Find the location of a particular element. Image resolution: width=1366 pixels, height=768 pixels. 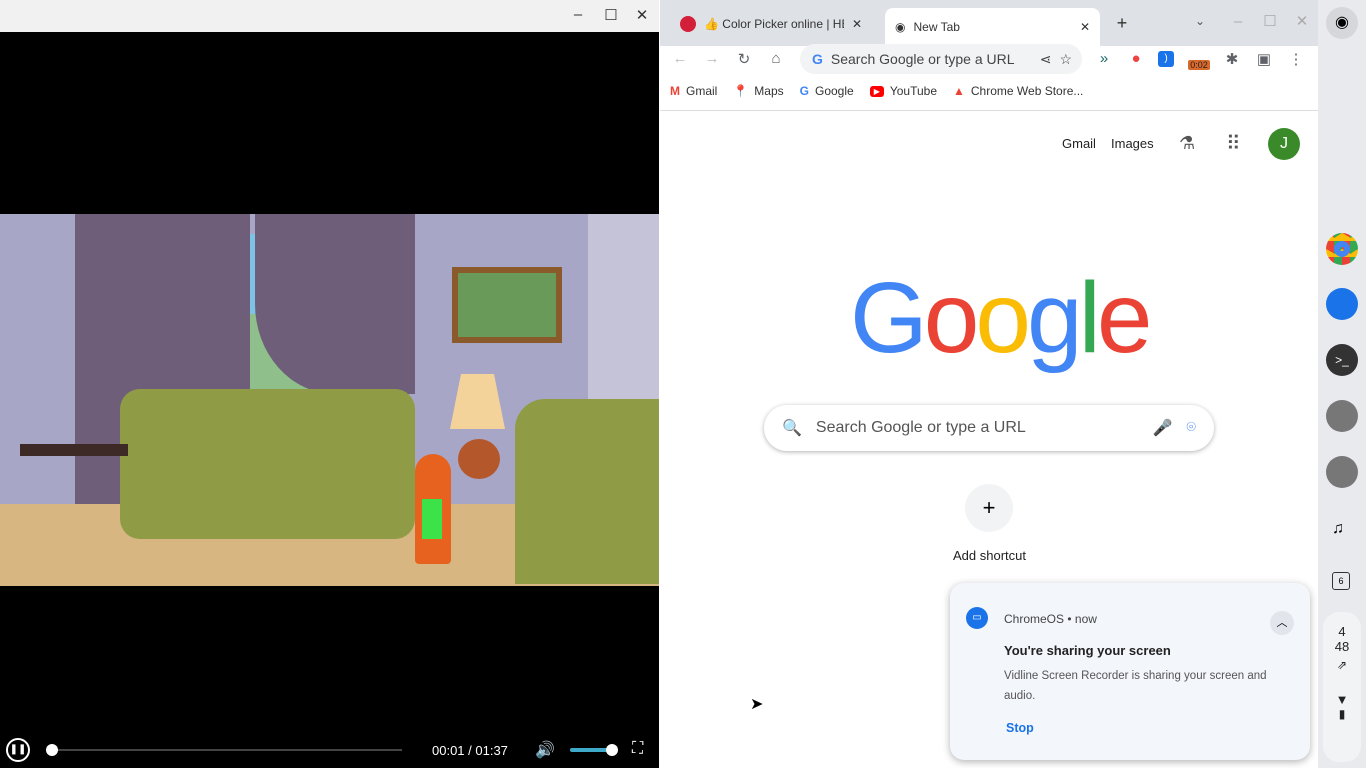

system-tray: 4 48 ⇗ ▼ ▮ is located at coordinates (1342, 687).